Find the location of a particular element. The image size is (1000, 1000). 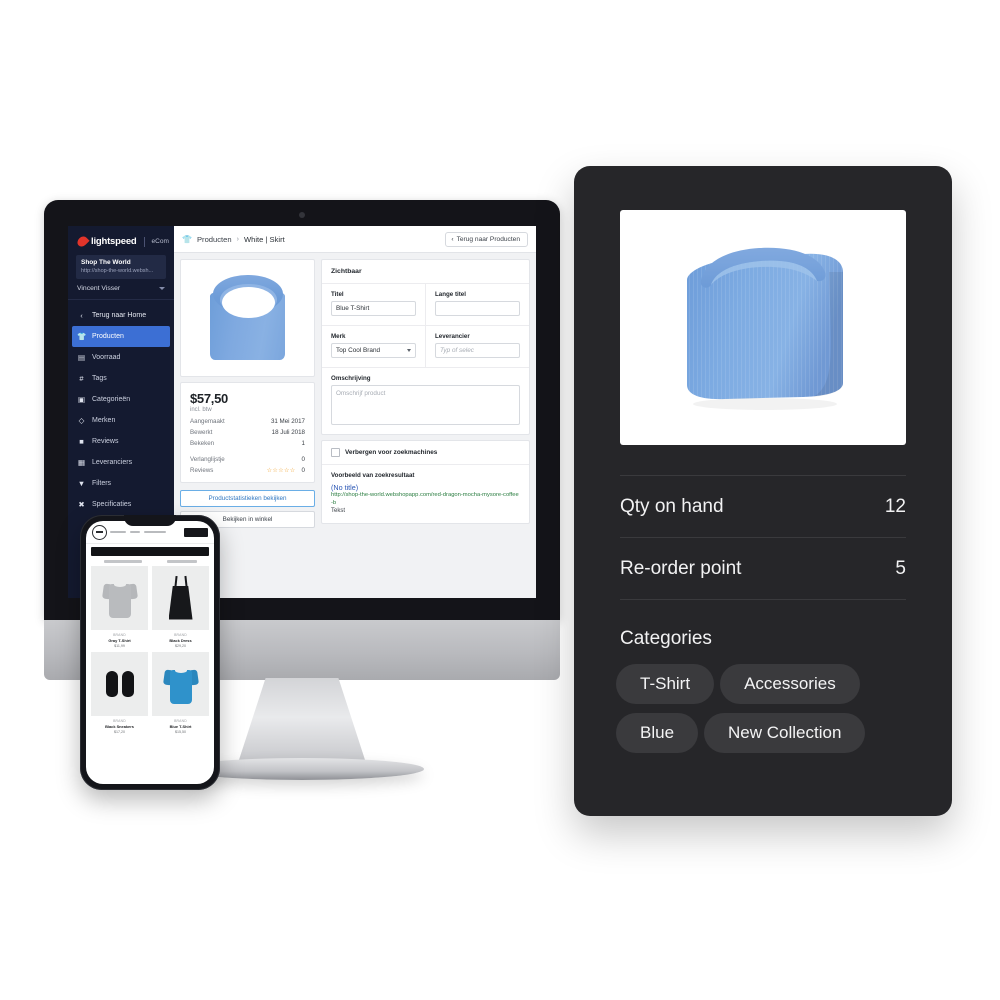

user-menu: Vincent Visser is located at coordinates (121, 290).